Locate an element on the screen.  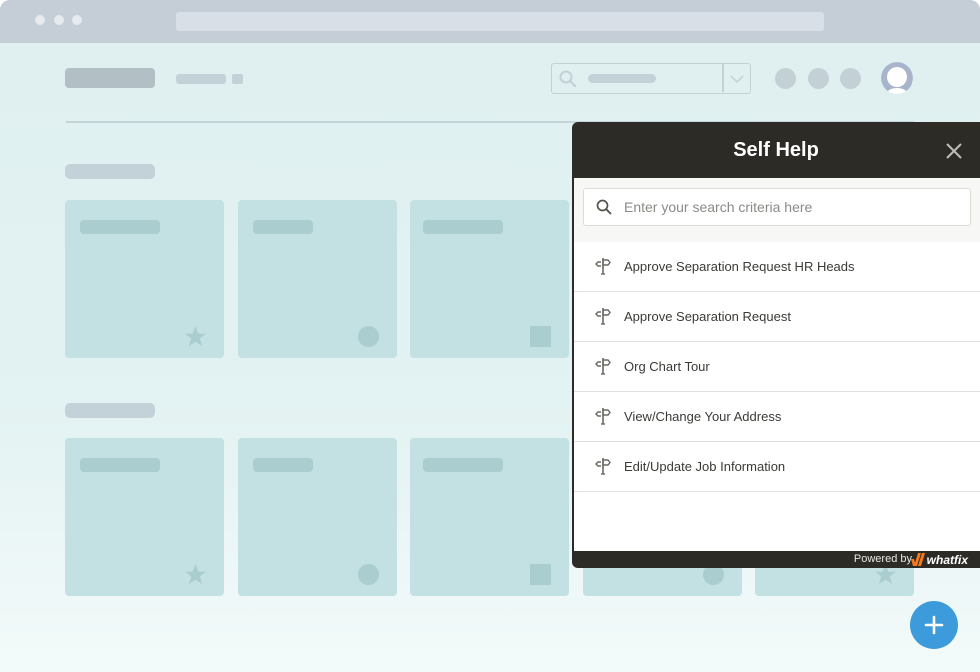
panel-header: Self Help is located at coordinates (776, 150).